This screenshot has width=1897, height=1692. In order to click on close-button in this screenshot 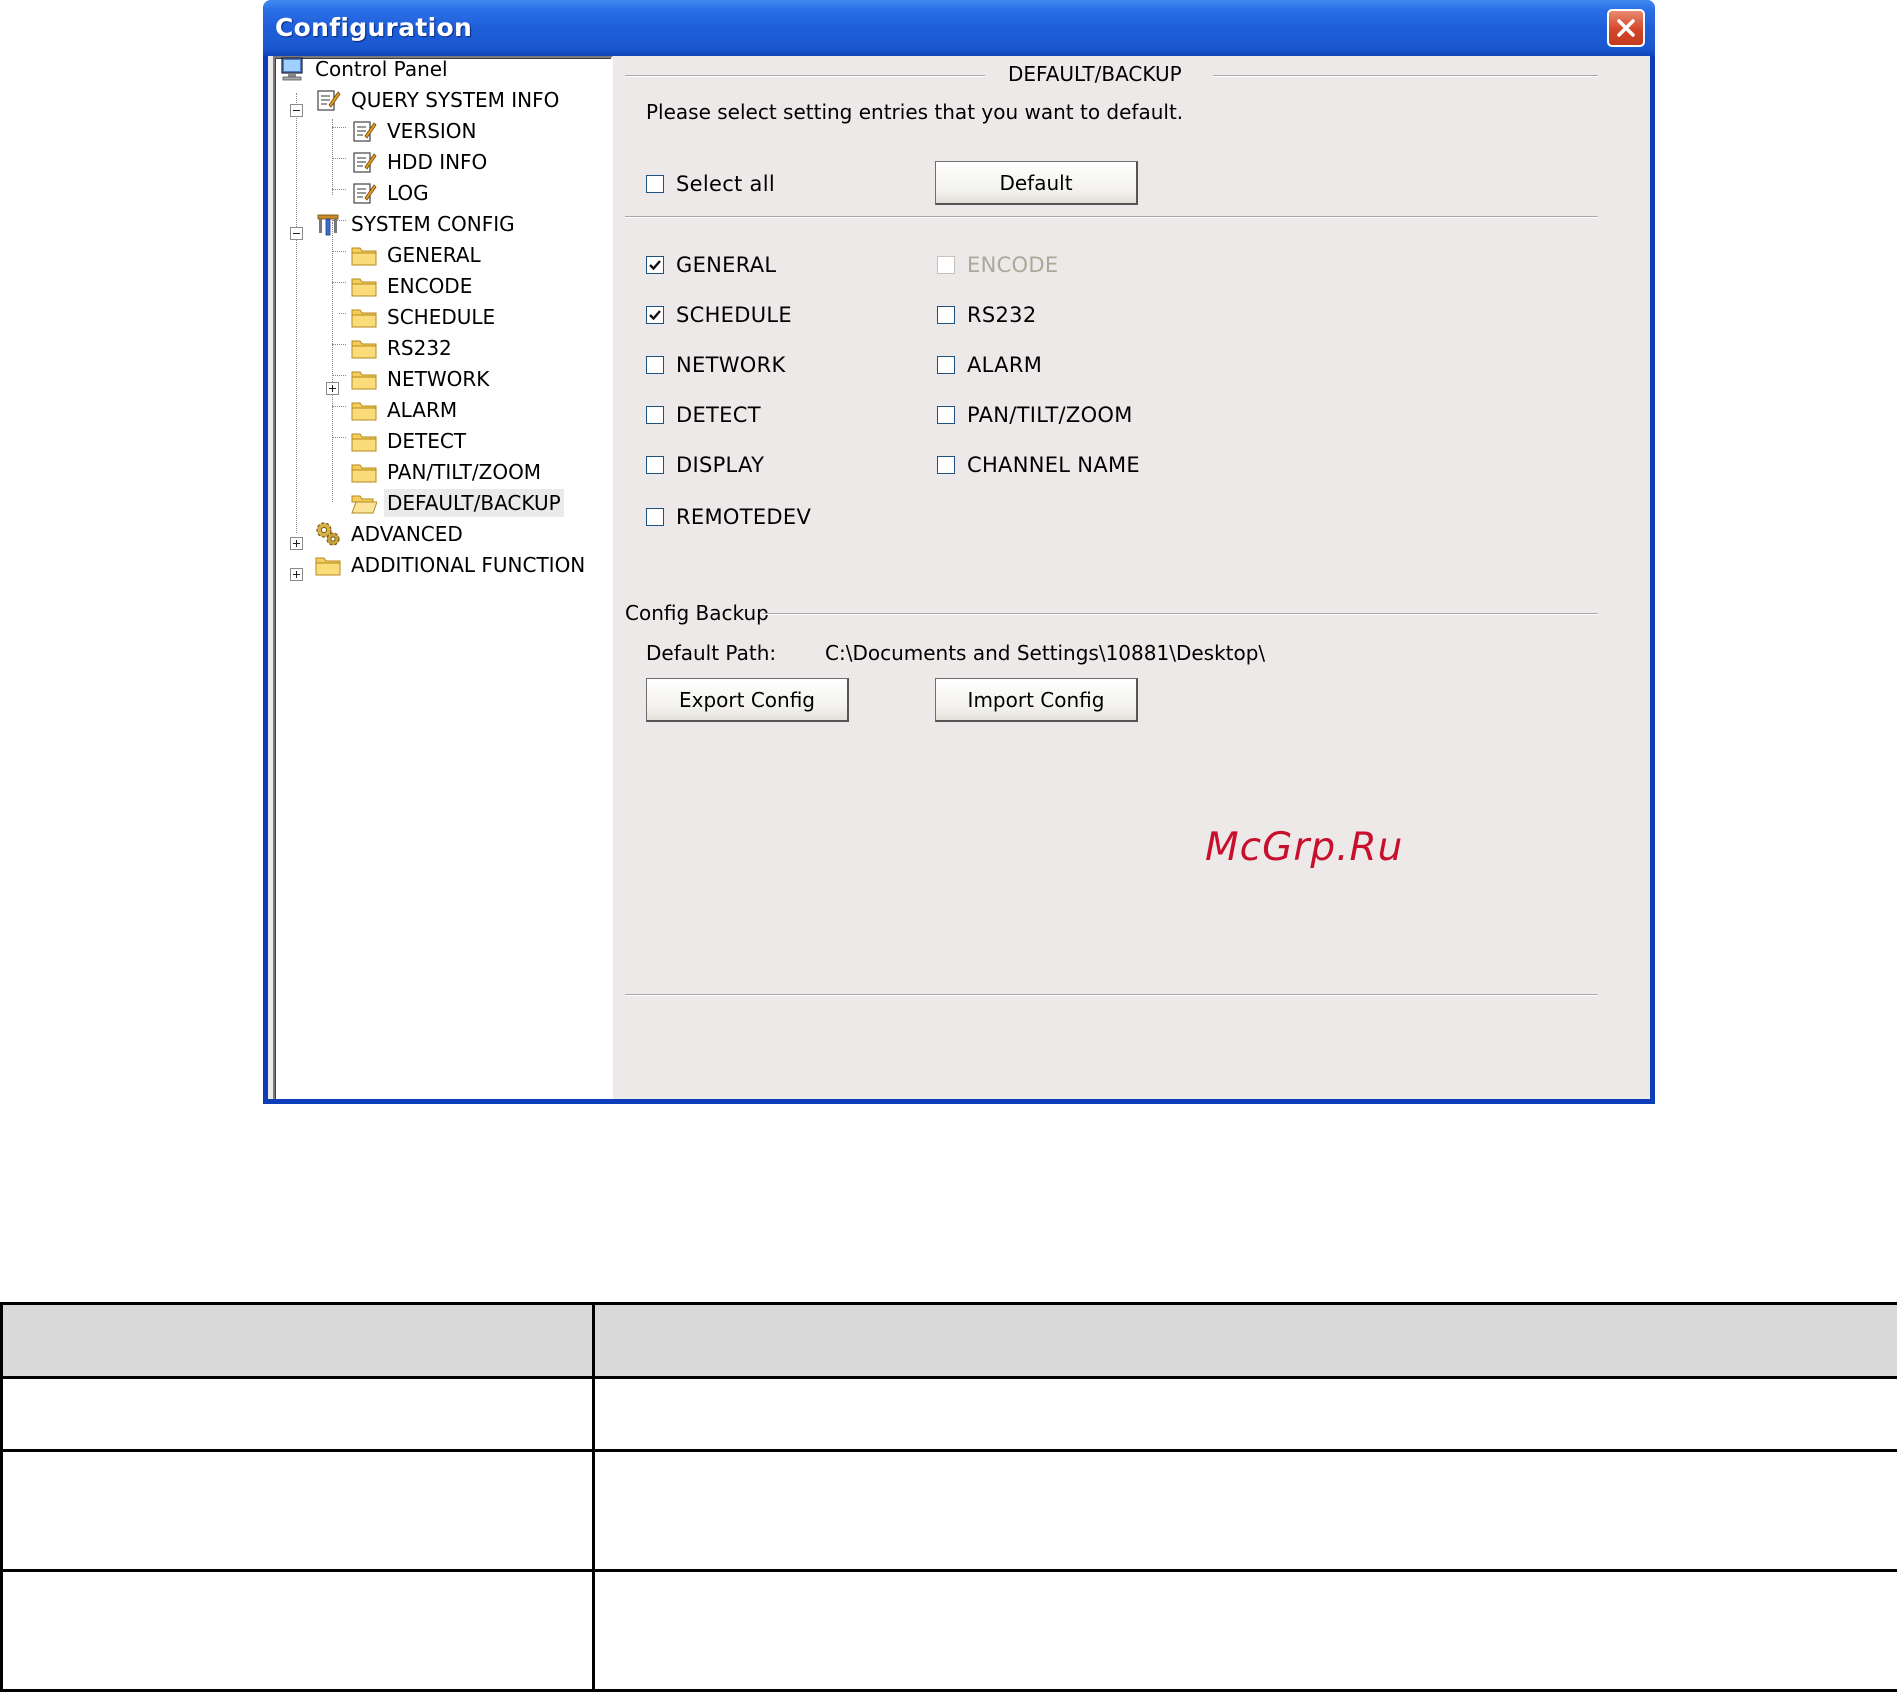, I will do `click(1626, 28)`.